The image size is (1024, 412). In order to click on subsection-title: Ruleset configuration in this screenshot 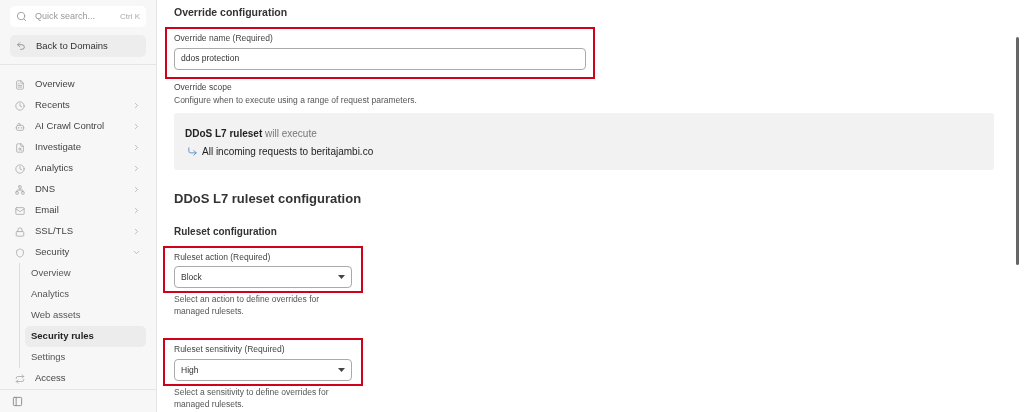, I will do `click(226, 231)`.